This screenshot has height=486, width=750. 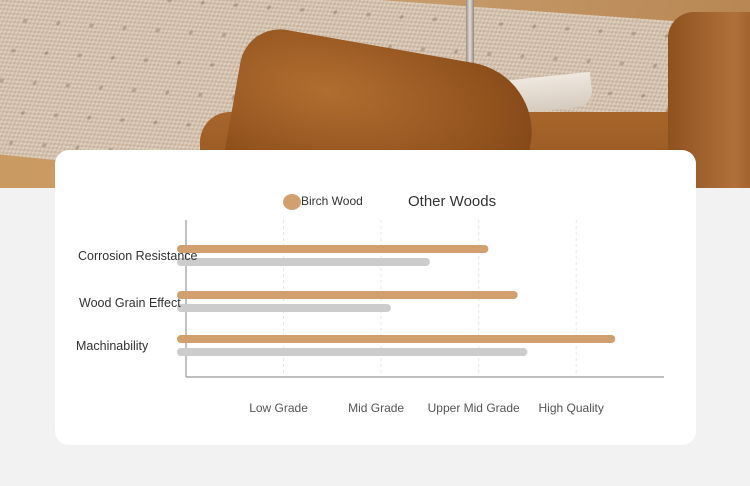 I want to click on x-tick-label-1: Low Grade, so click(x=278, y=408).